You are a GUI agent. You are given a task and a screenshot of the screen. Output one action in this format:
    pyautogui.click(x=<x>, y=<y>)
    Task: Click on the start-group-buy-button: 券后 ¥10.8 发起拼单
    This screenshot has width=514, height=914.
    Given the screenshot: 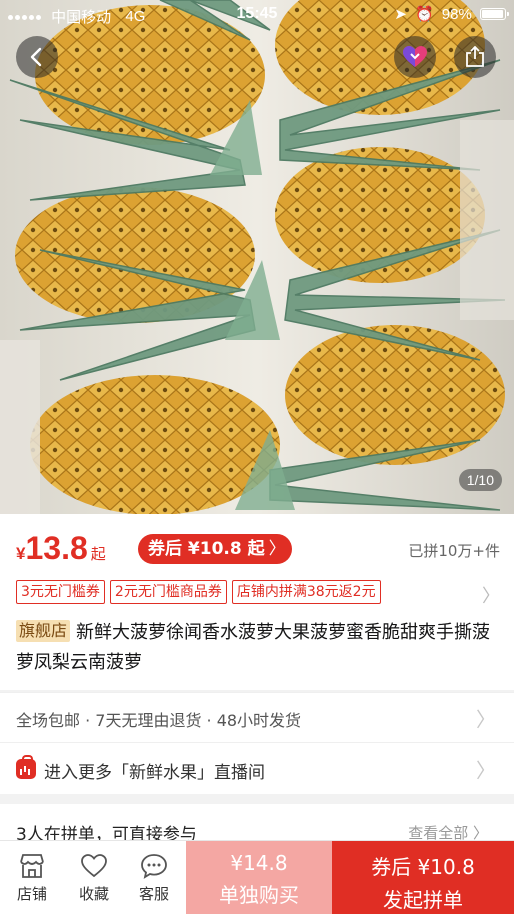 What is the action you would take?
    pyautogui.click(x=423, y=877)
    